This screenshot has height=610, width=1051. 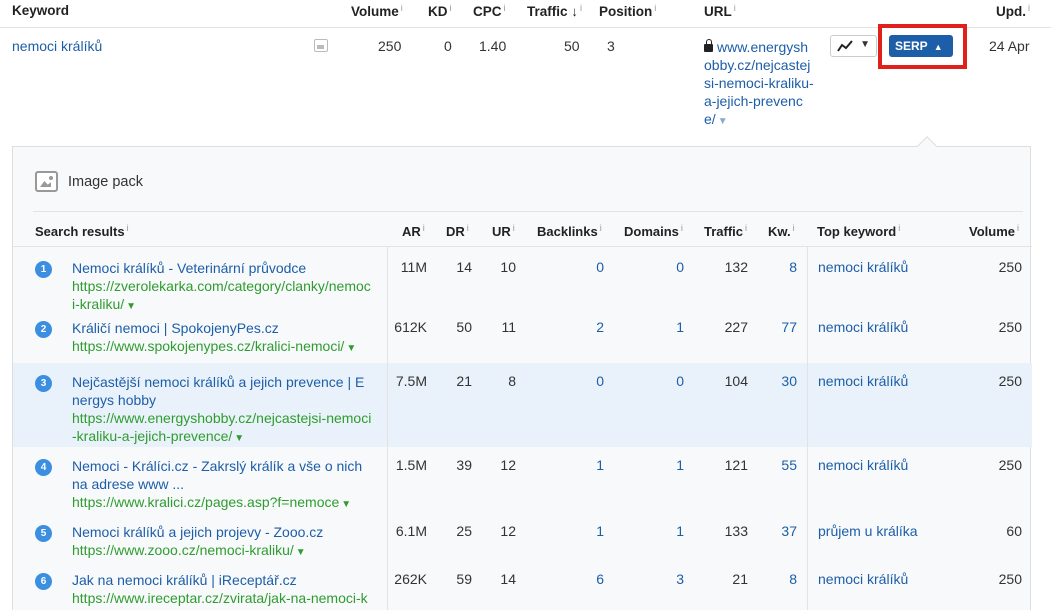 What do you see at coordinates (411, 381) in the screenshot?
I see `result-ar: 7.5M` at bounding box center [411, 381].